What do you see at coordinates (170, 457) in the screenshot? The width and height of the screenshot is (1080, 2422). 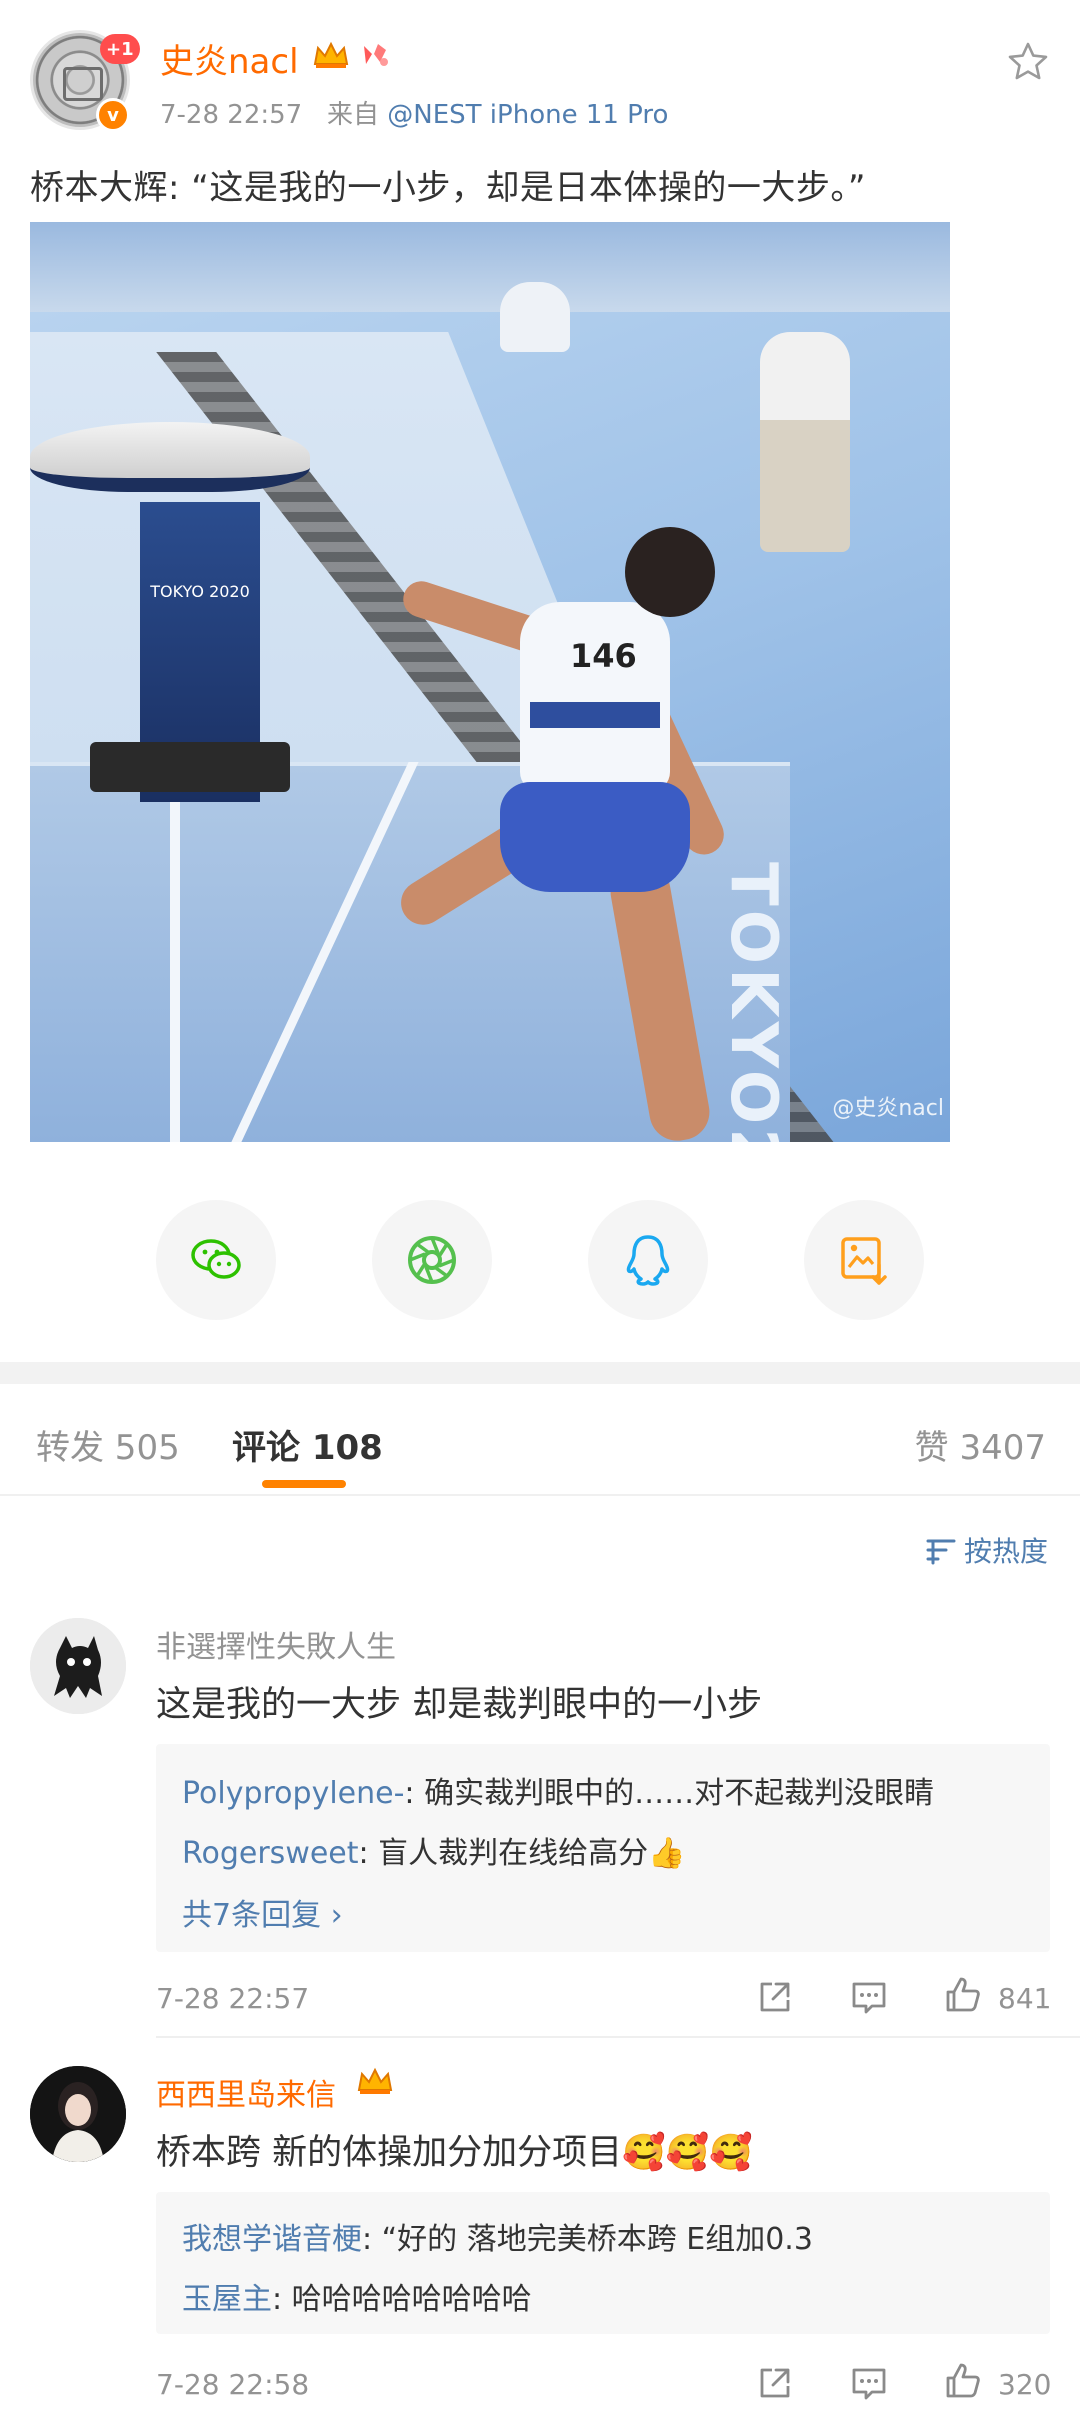 I see `image-vault-table` at bounding box center [170, 457].